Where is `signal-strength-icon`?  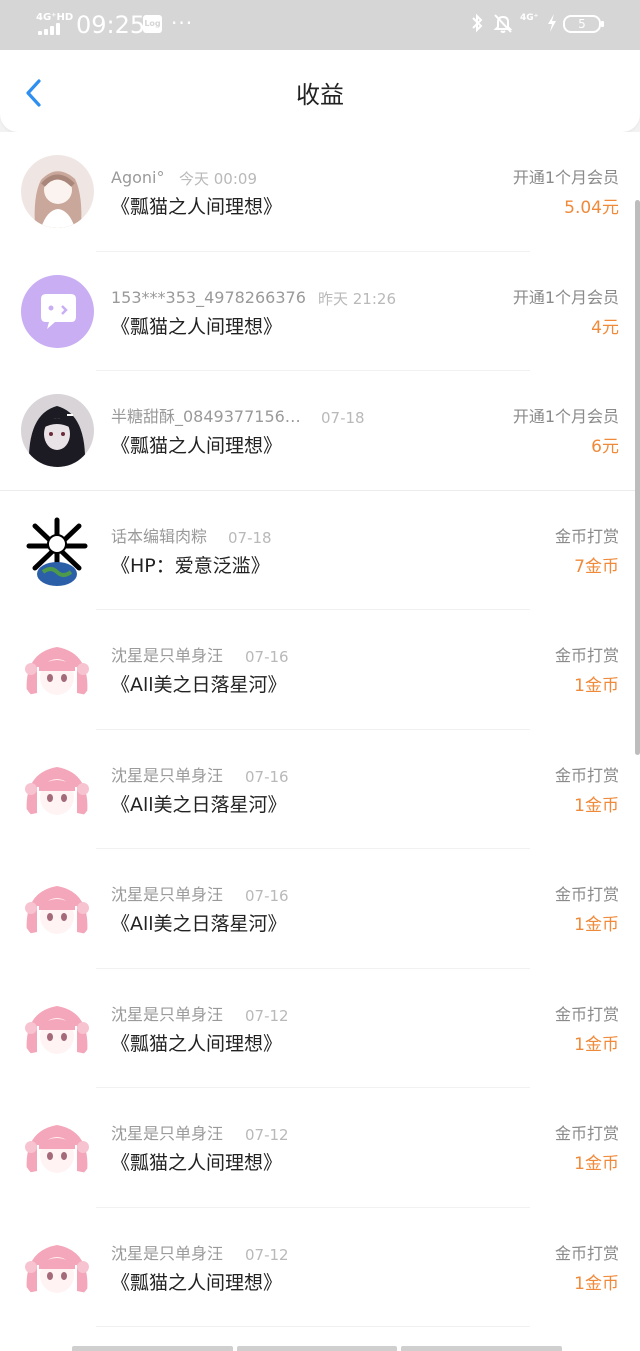 signal-strength-icon is located at coordinates (51, 29).